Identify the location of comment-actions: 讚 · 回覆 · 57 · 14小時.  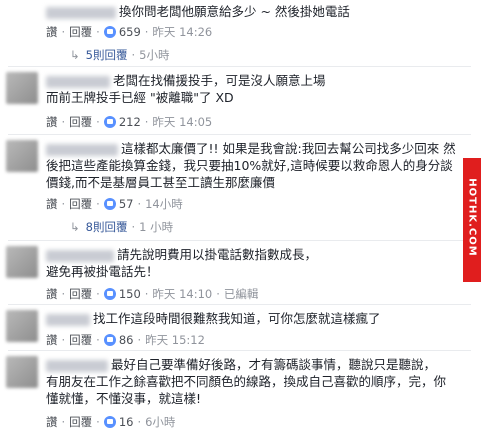
(114, 204).